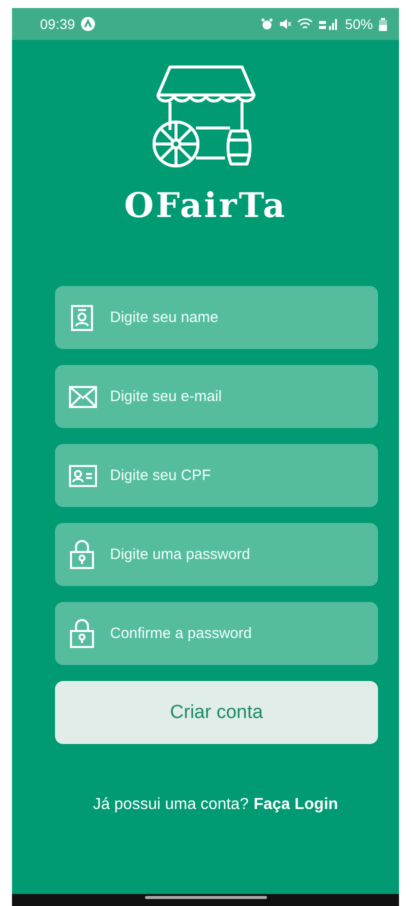 The height and width of the screenshot is (906, 411). Describe the element at coordinates (216, 554) in the screenshot. I see `input-field: Digite uma password` at that location.